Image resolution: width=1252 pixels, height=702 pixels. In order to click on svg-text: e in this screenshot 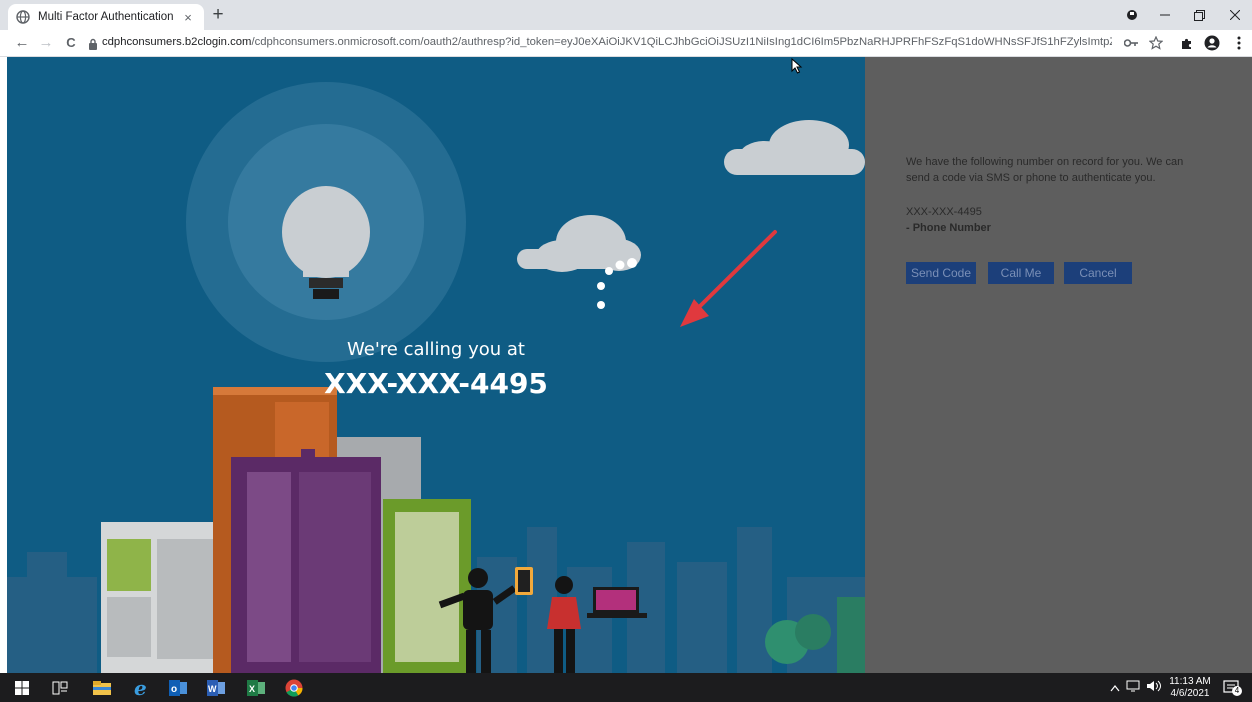, I will do `click(140, 688)`.